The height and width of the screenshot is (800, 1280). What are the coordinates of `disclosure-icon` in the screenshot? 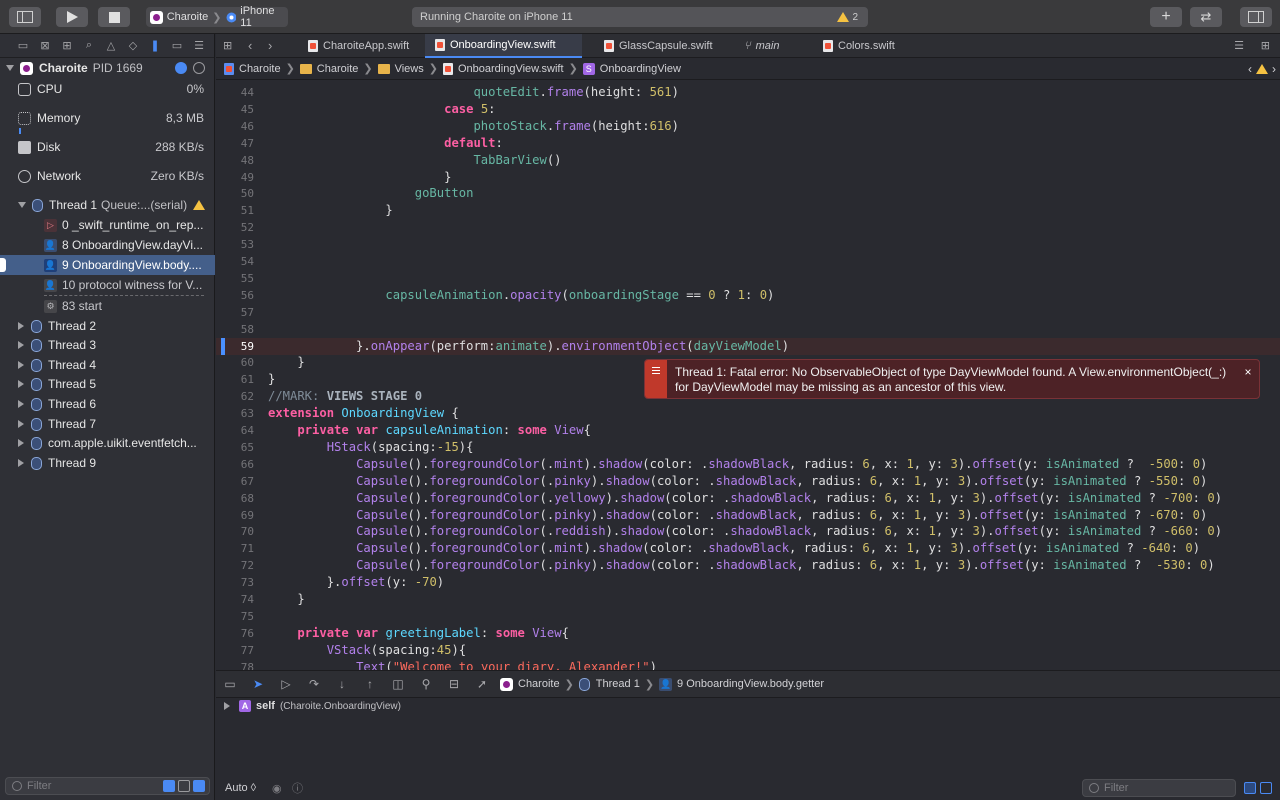 It's located at (227, 706).